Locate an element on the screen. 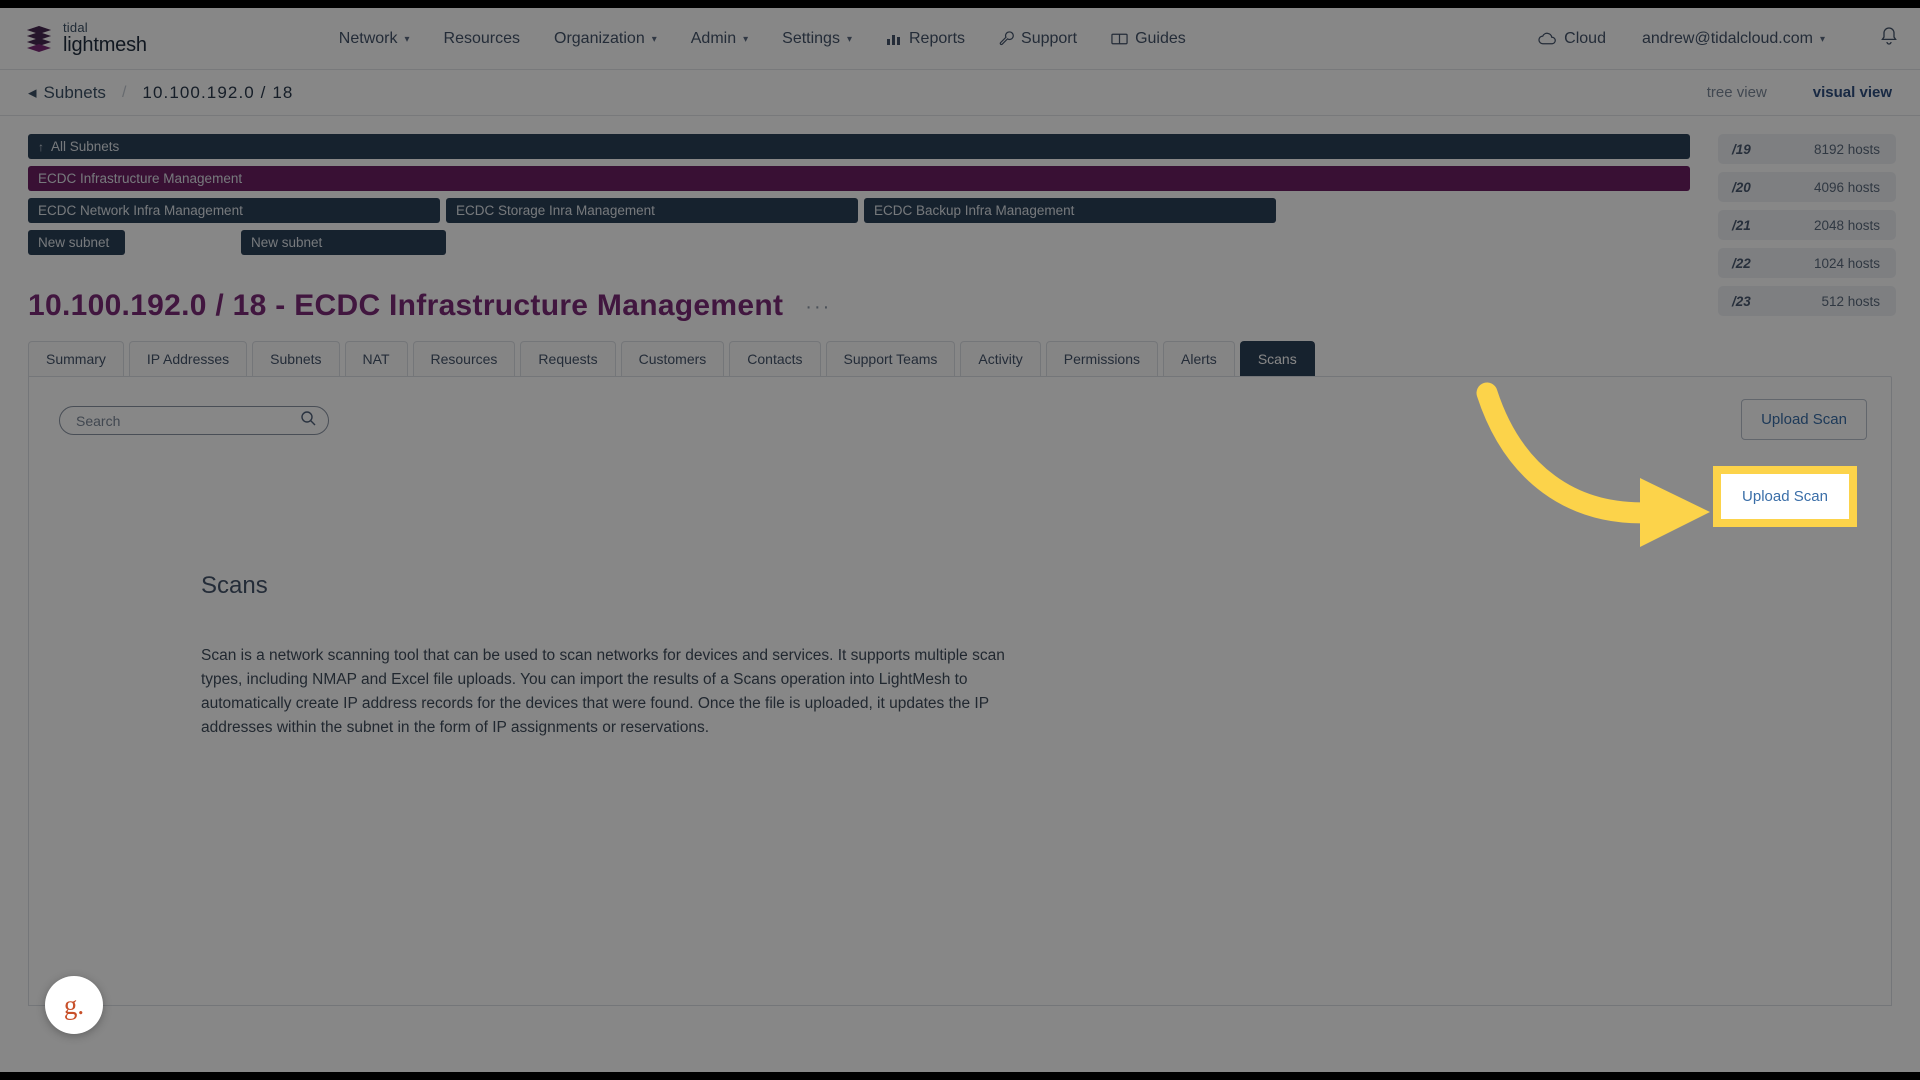 The width and height of the screenshot is (1920, 1080). wrench-icon is located at coordinates (1006, 38).